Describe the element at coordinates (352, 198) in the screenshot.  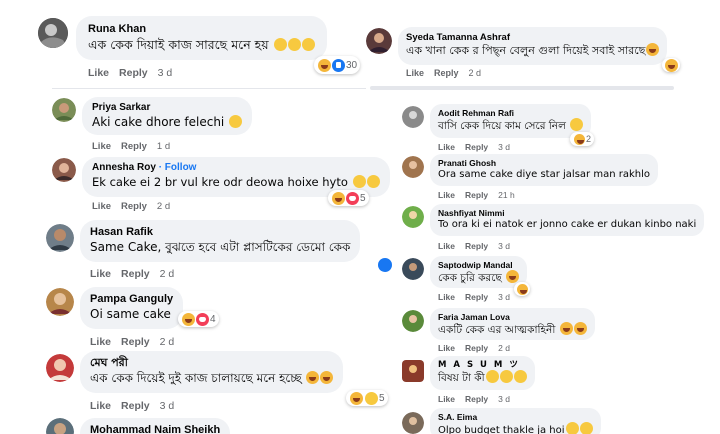
I see `heart-reaction-icon` at that location.